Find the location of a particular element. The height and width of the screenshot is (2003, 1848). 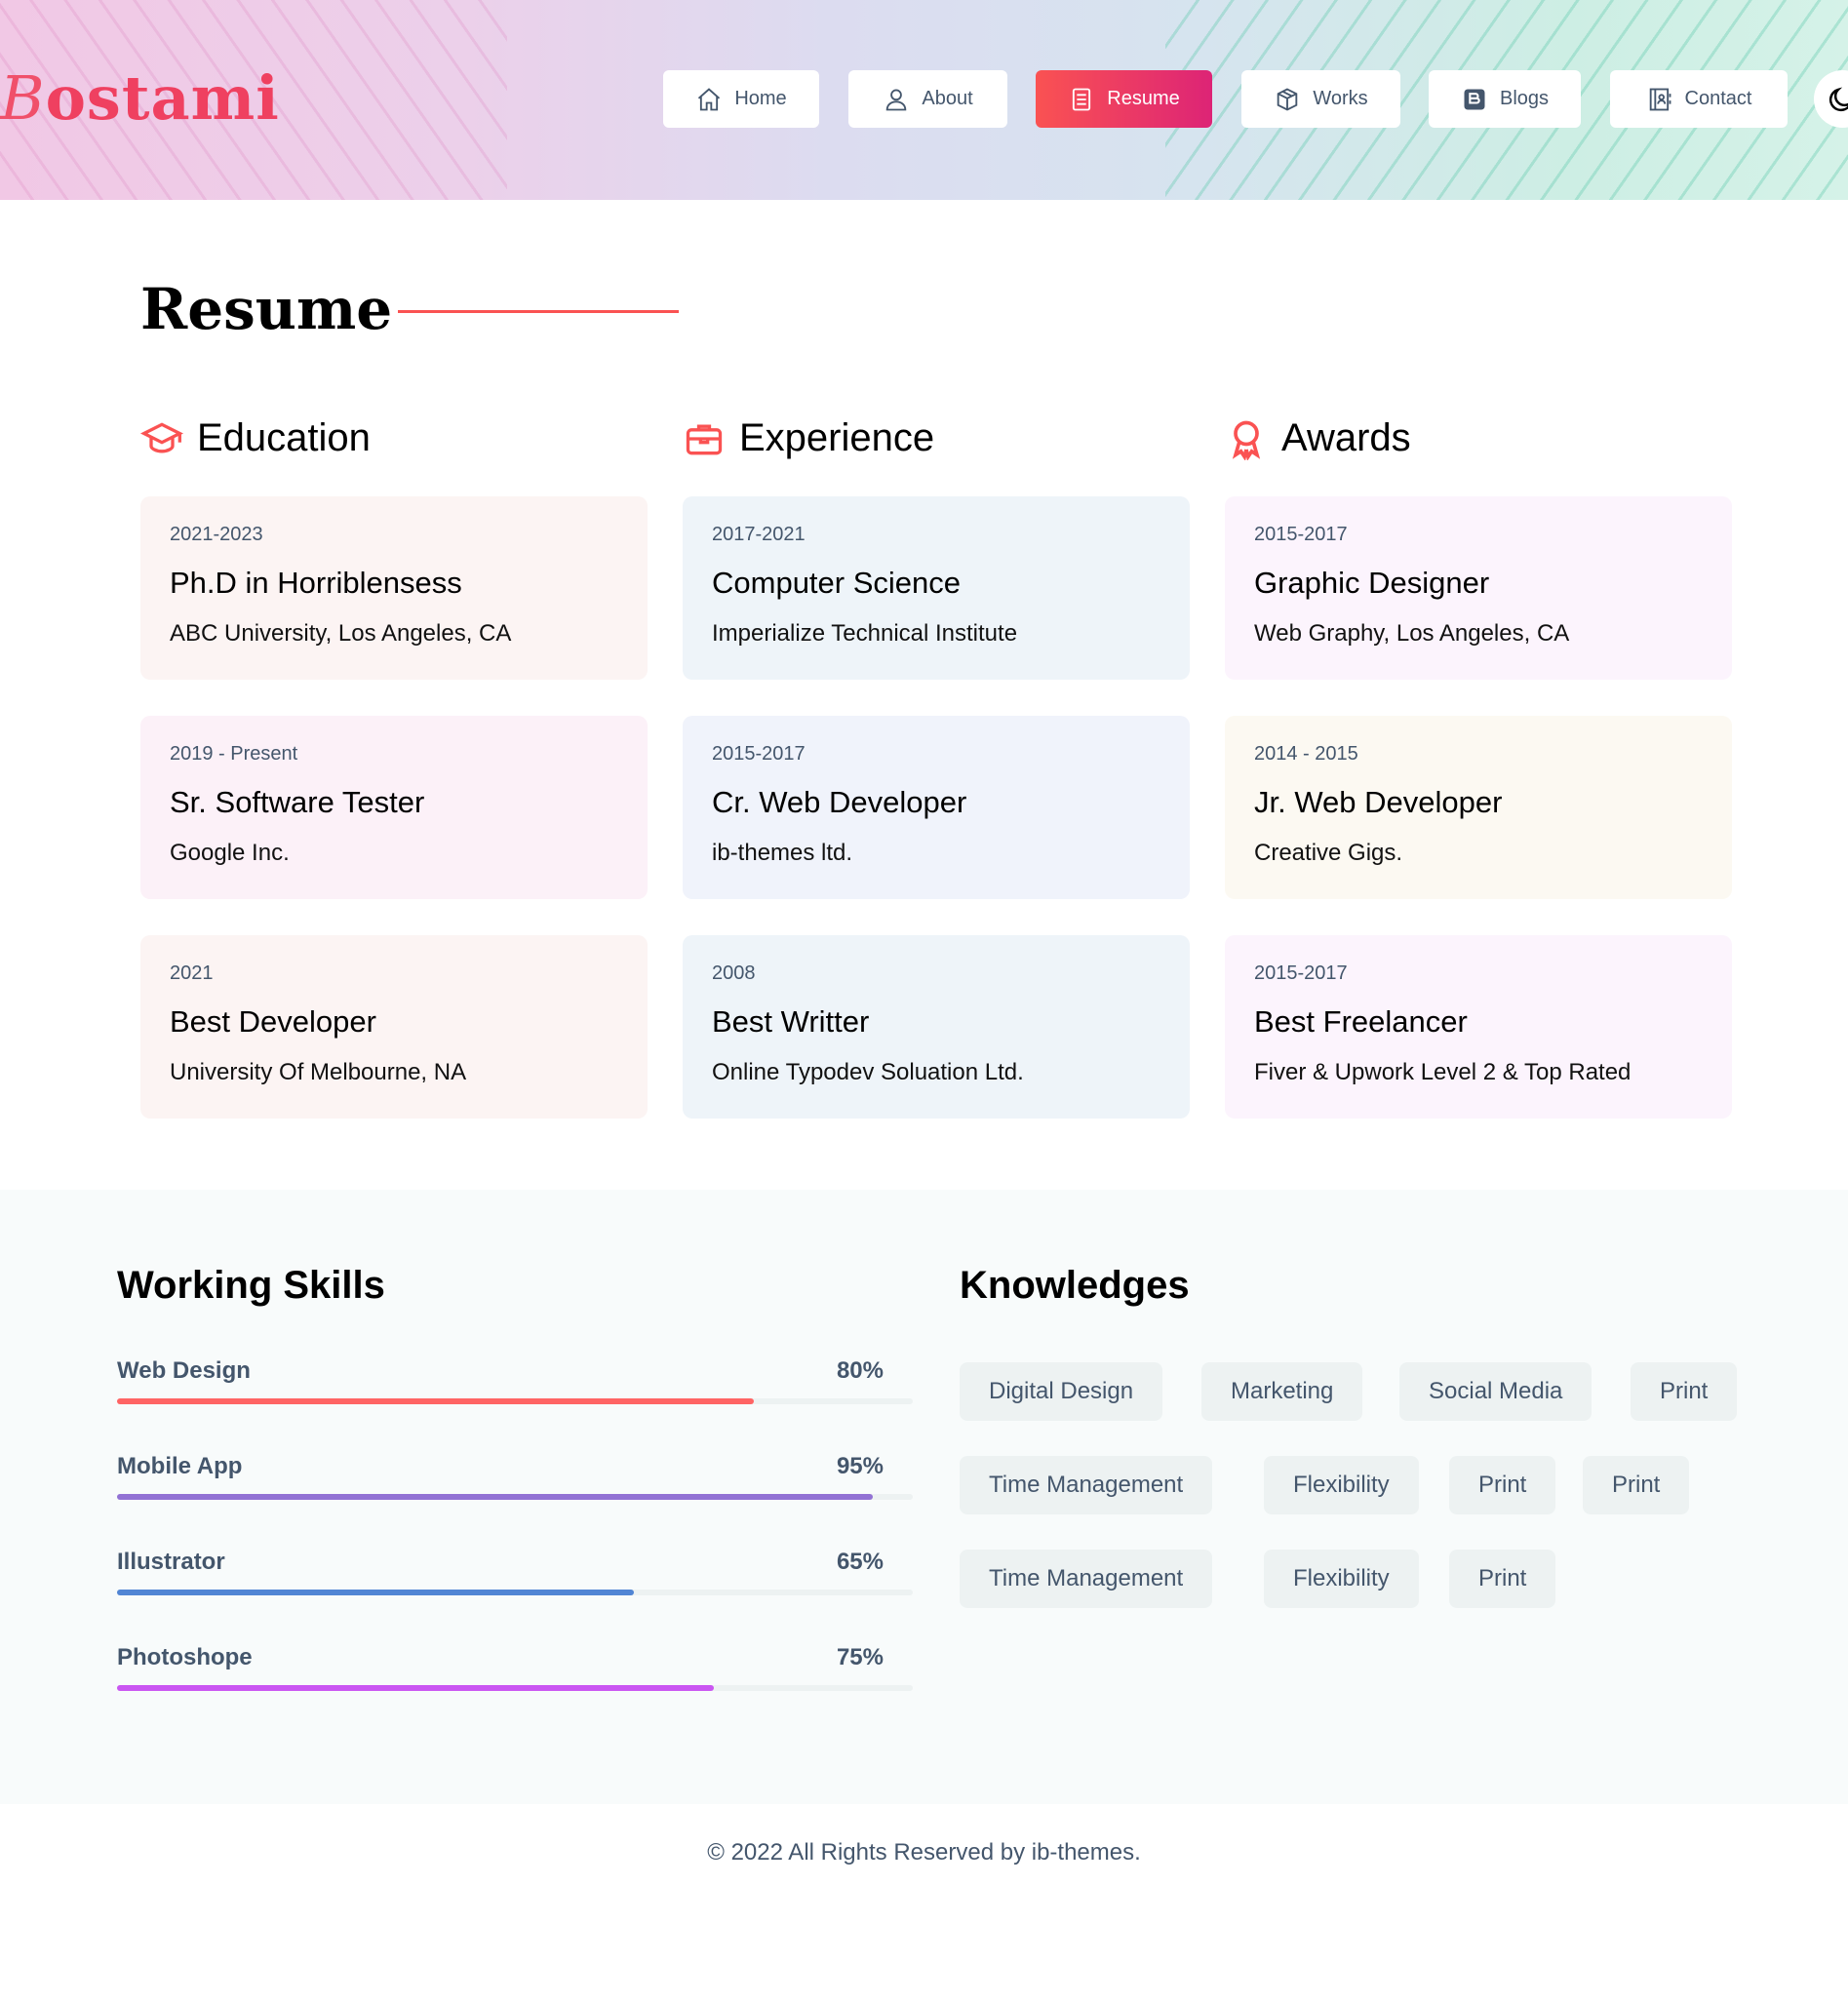

nav-resume-label: Resume is located at coordinates (1143, 98).